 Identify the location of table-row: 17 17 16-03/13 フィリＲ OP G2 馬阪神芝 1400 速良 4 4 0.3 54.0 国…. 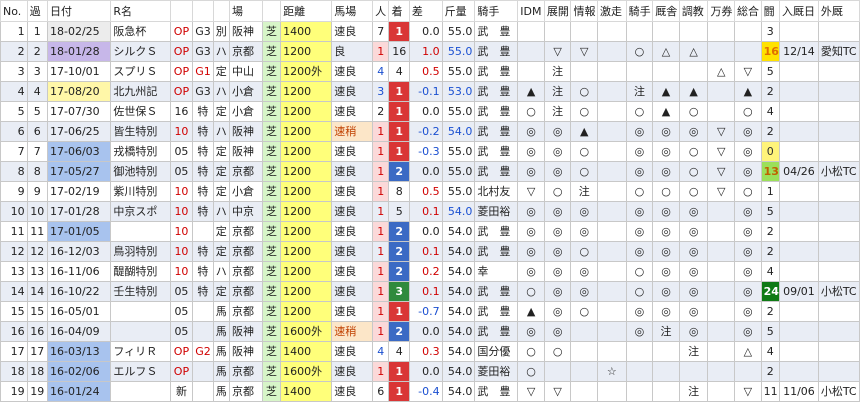
(430, 351).